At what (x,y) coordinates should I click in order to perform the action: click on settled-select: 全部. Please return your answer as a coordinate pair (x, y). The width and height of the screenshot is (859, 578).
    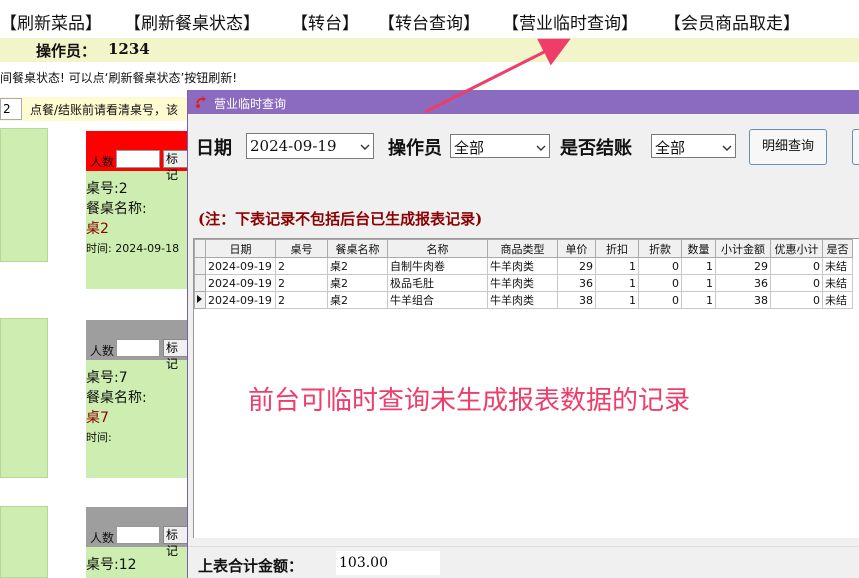
    Looking at the image, I should click on (693, 146).